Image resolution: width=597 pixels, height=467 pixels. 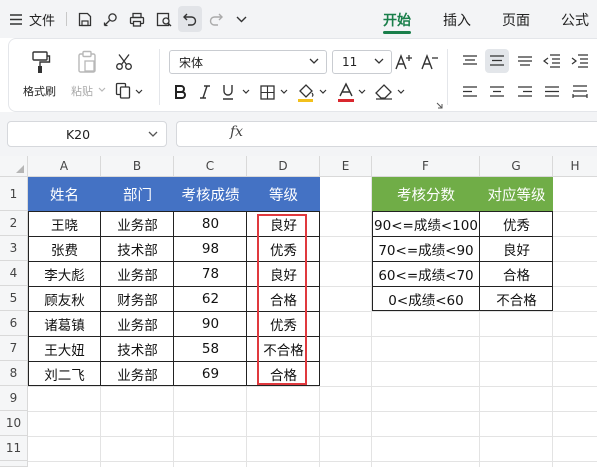 I want to click on redo-icon, so click(x=216, y=19).